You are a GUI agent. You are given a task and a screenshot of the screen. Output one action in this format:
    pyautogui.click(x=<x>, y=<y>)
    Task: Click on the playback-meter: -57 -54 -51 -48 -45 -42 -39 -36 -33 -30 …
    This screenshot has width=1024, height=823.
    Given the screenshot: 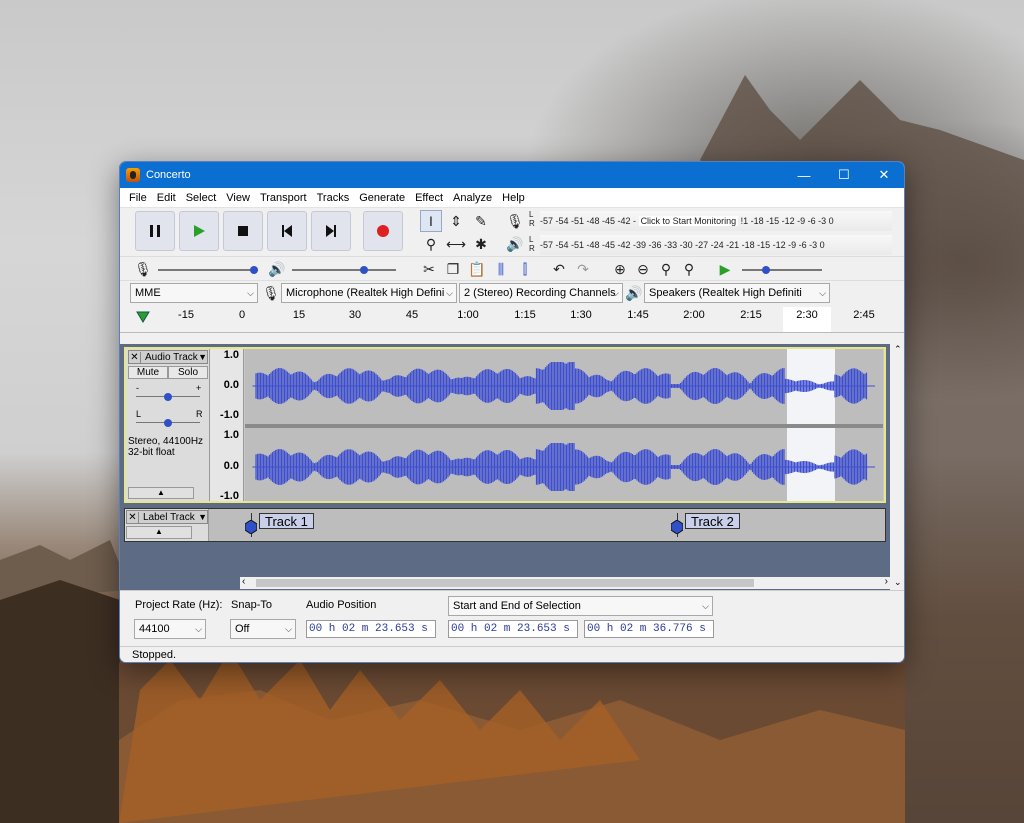 What is the action you would take?
    pyautogui.click(x=716, y=245)
    